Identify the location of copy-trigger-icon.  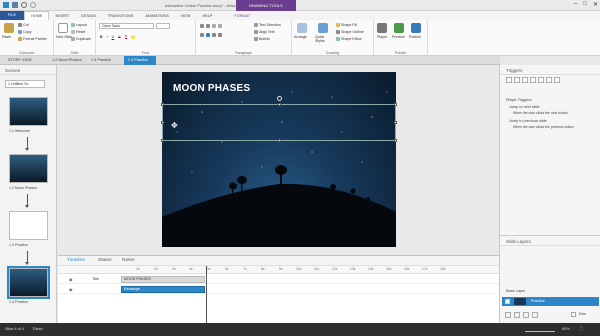
(525, 80).